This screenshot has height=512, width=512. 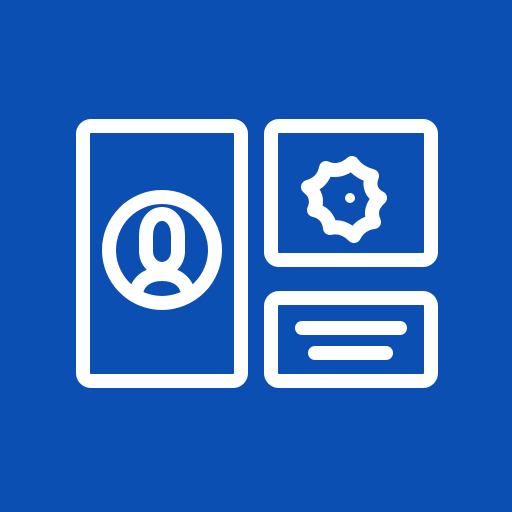 I want to click on gear-center-dot, so click(x=350, y=198).